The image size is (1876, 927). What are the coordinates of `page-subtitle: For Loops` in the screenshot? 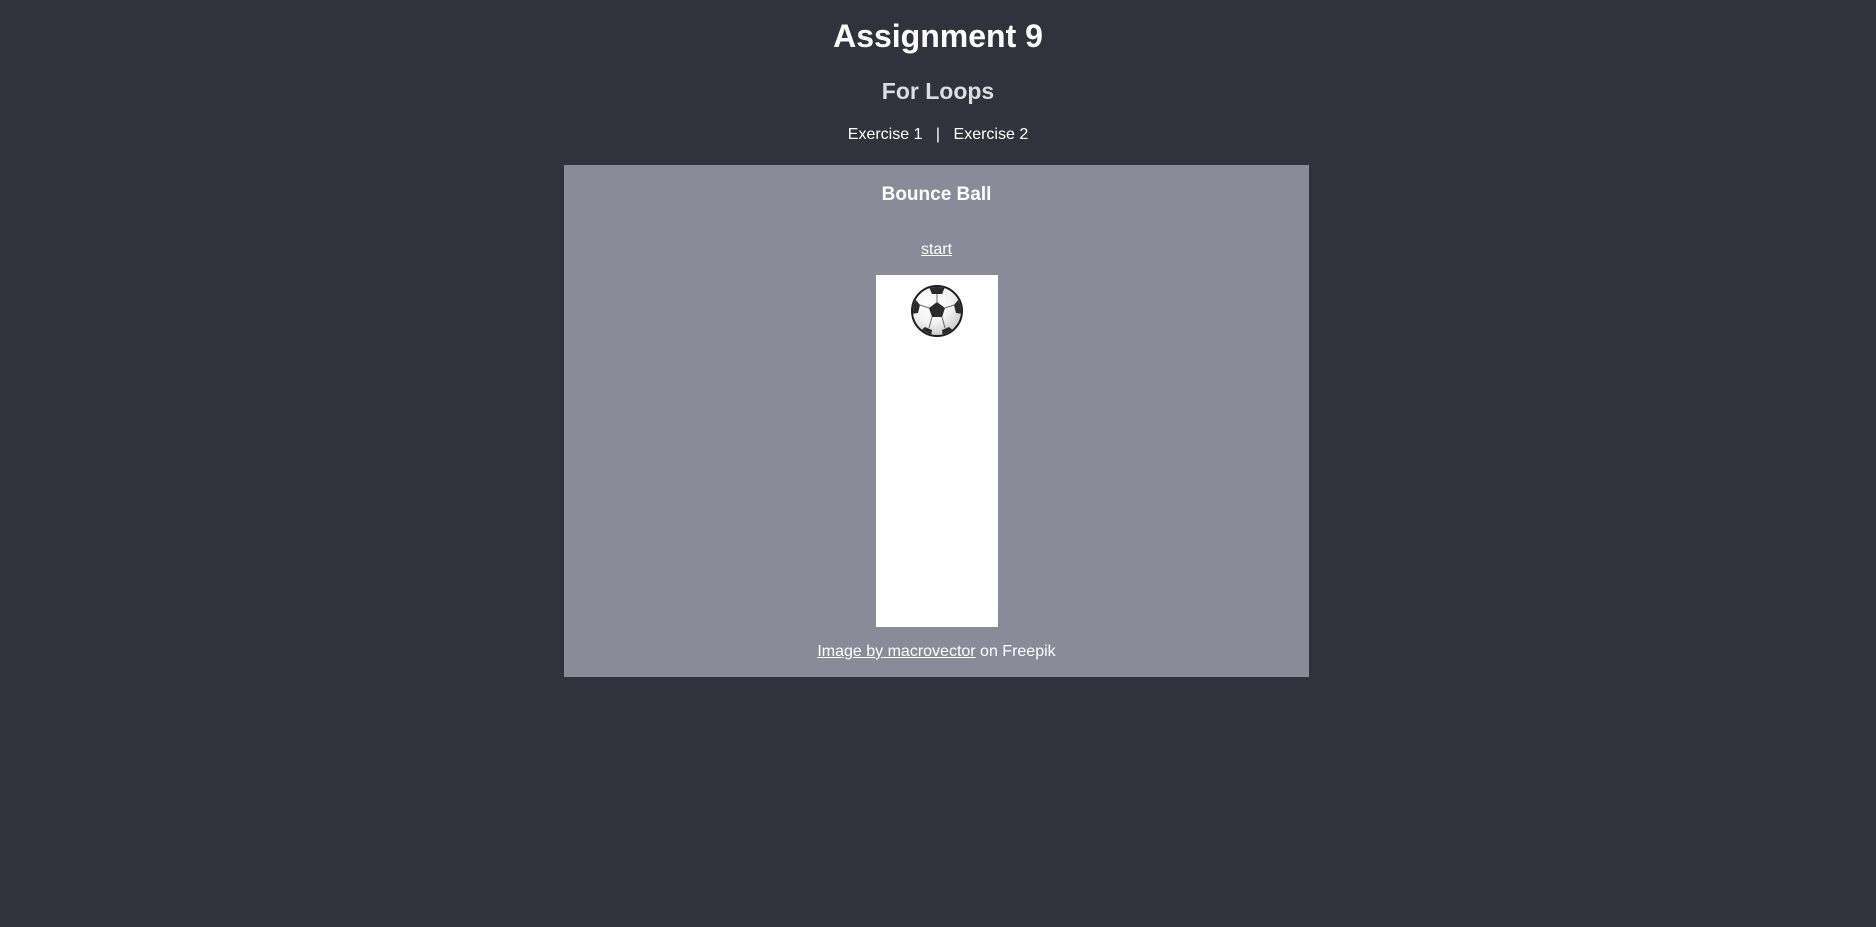 It's located at (938, 91).